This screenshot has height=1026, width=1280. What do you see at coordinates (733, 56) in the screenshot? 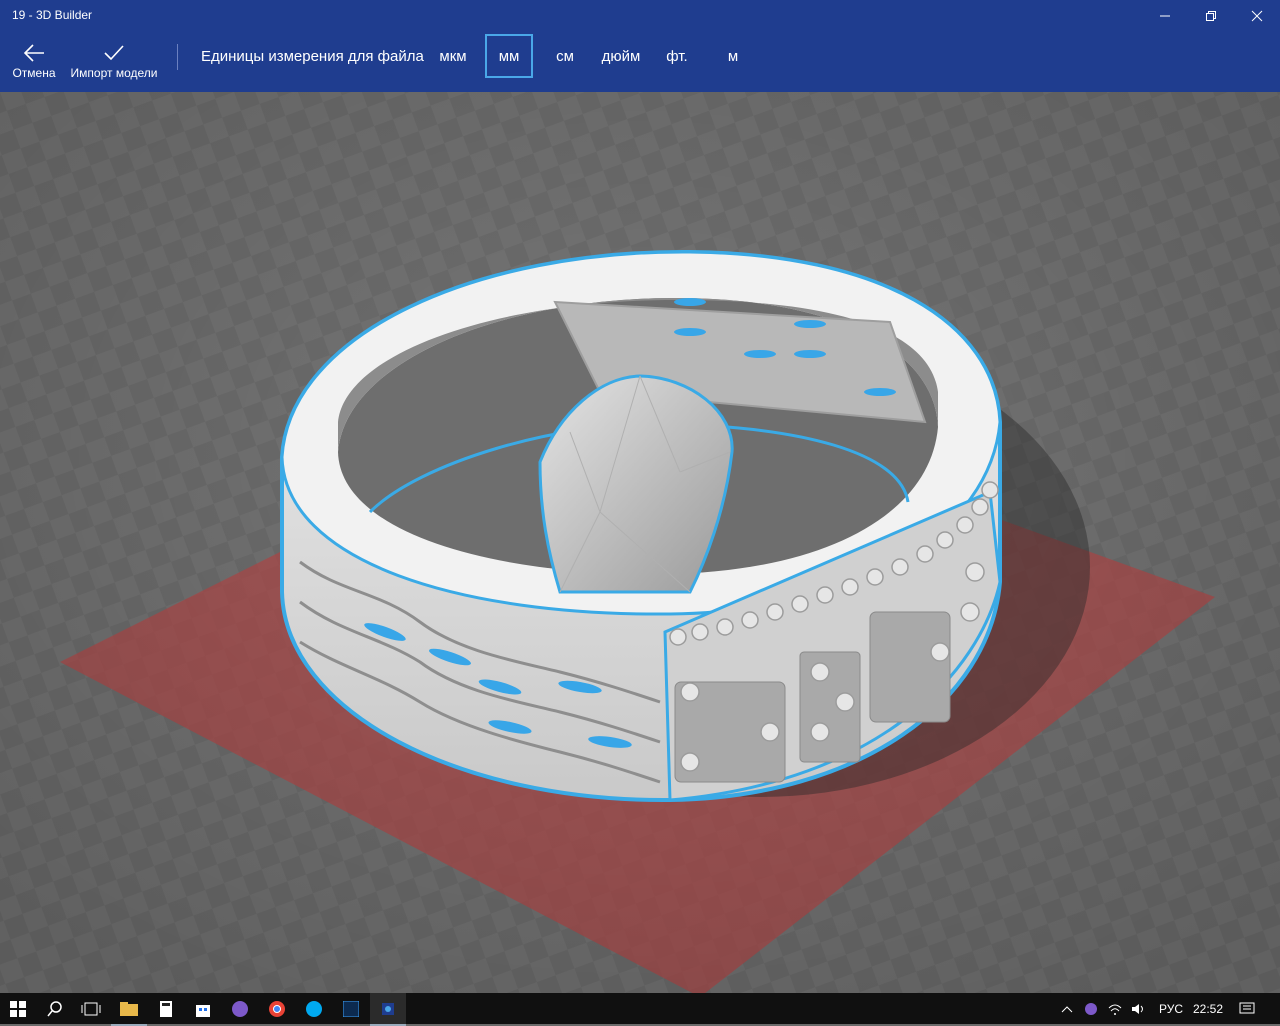
I see `unit-option-meter: м` at bounding box center [733, 56].